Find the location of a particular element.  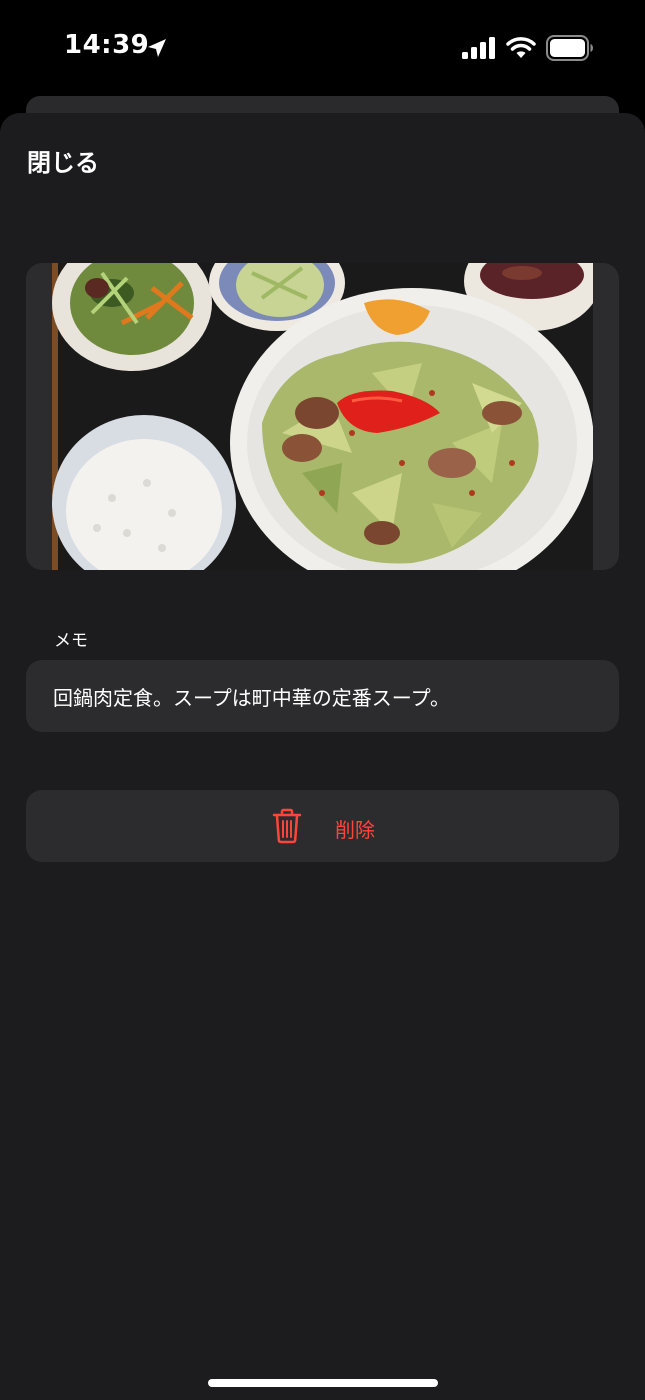

home-indicator is located at coordinates (323, 1383).